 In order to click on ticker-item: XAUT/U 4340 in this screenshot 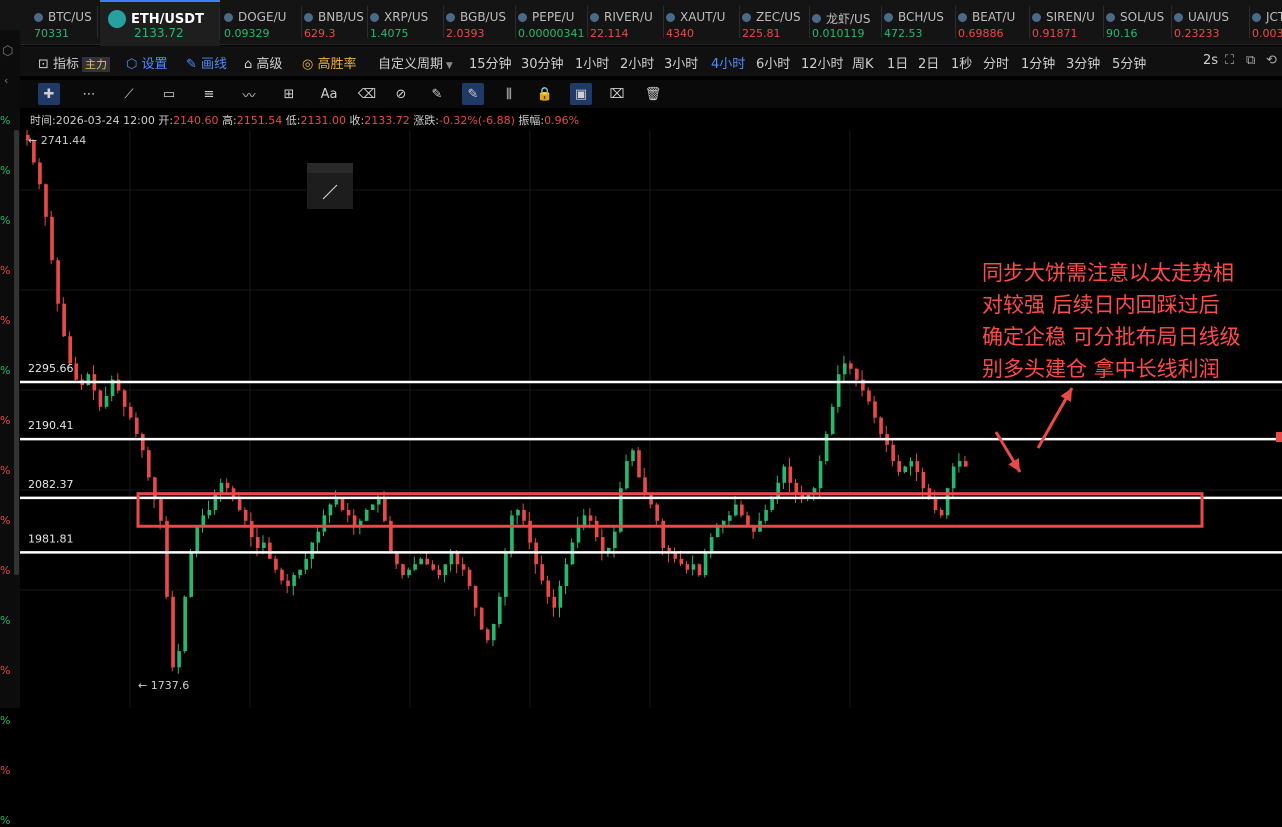, I will do `click(703, 22)`.